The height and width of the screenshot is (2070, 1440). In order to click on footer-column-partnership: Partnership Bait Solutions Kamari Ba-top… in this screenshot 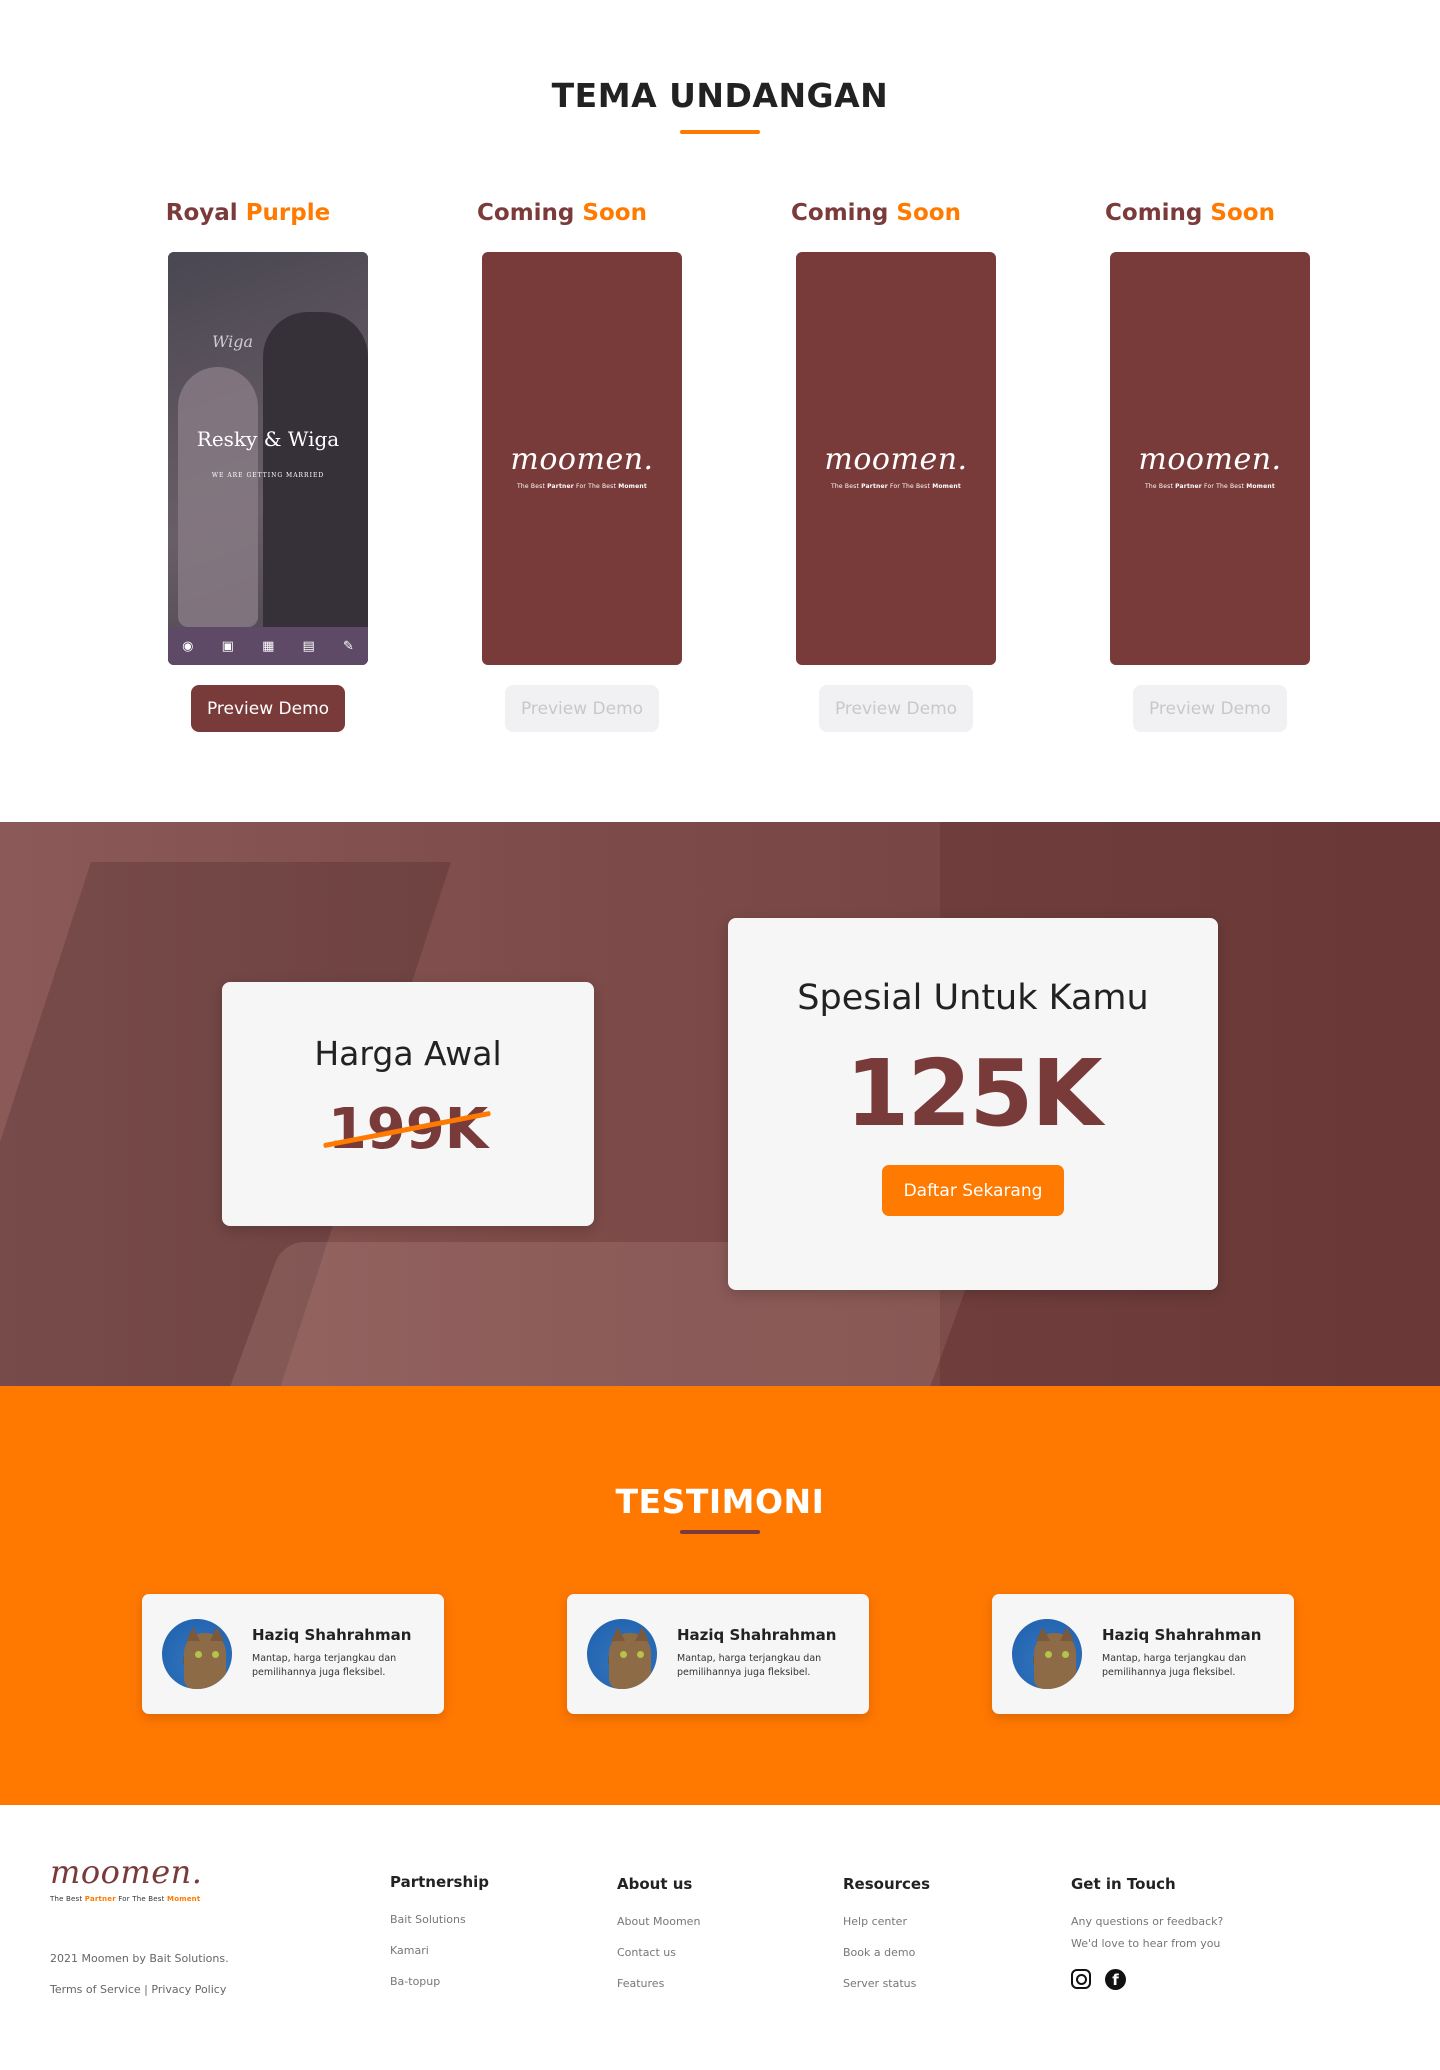, I will do `click(439, 1939)`.